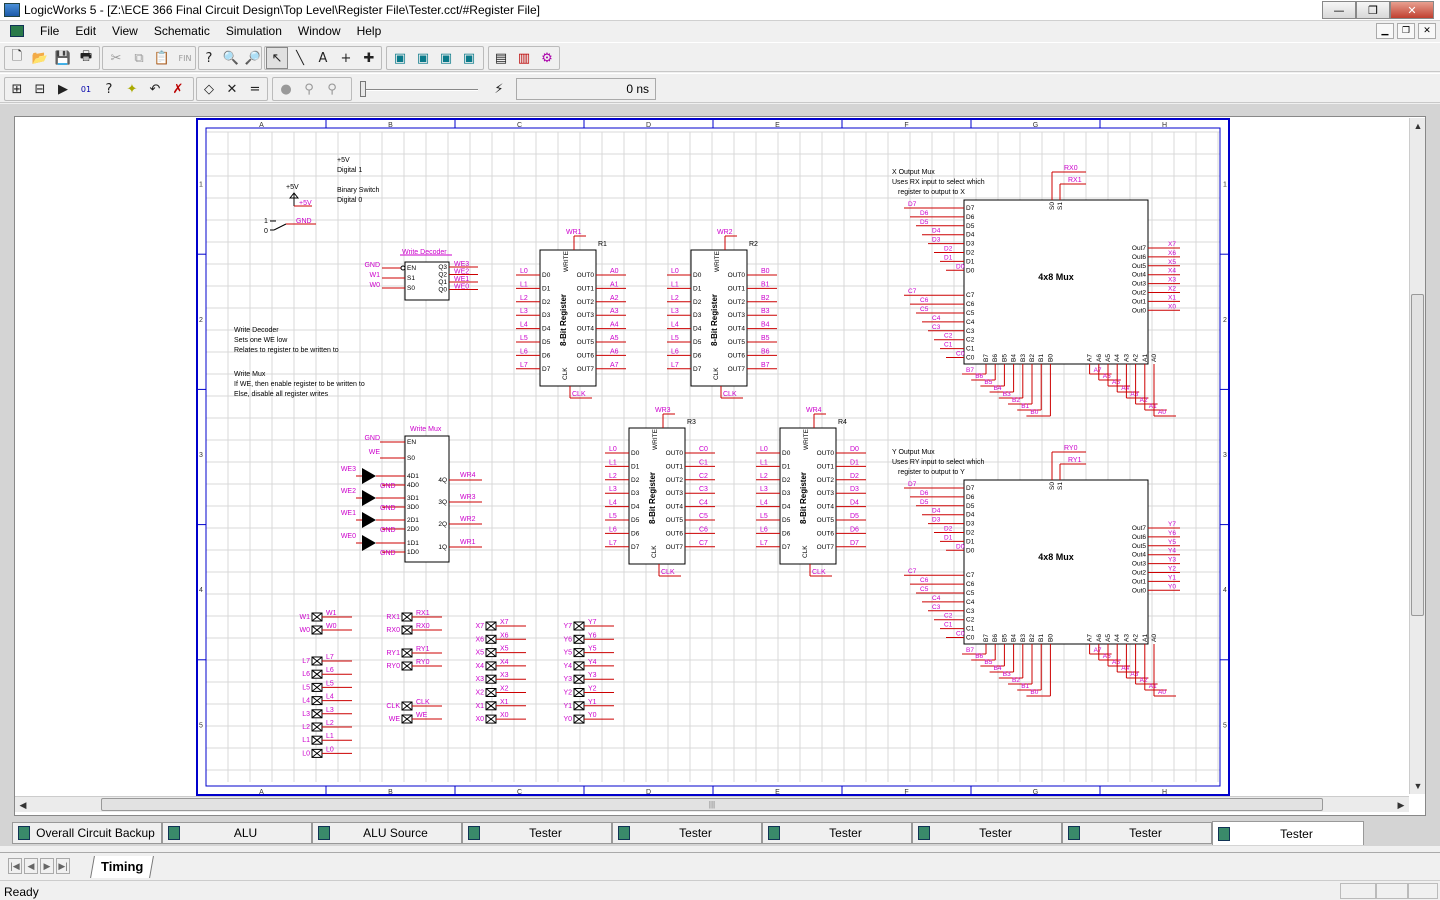 The width and height of the screenshot is (1440, 900). Describe the element at coordinates (15, 866) in the screenshot. I see `timing-first-icon: |◀` at that location.